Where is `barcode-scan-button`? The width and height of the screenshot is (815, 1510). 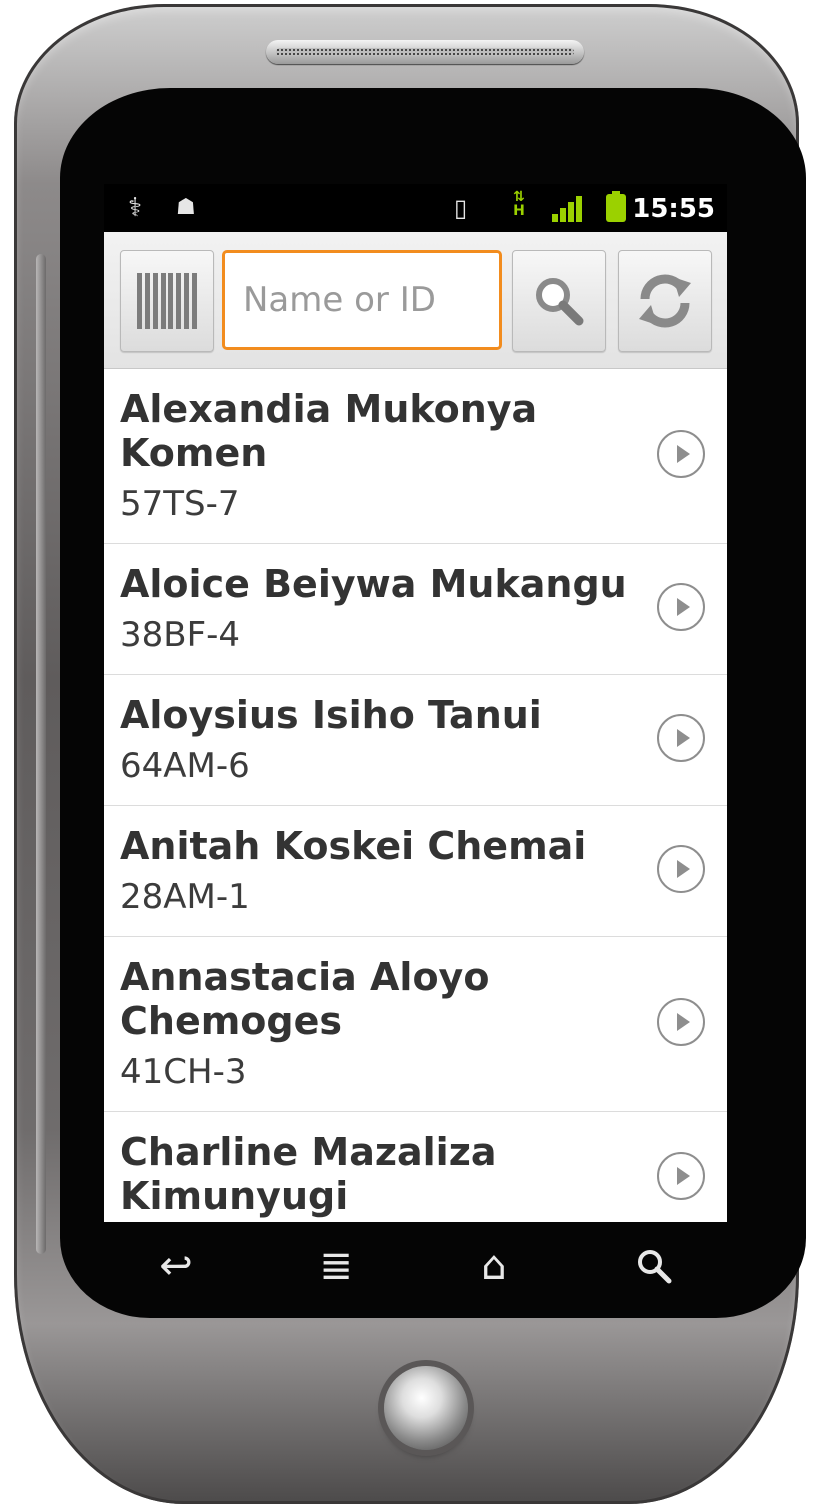 barcode-scan-button is located at coordinates (167, 301).